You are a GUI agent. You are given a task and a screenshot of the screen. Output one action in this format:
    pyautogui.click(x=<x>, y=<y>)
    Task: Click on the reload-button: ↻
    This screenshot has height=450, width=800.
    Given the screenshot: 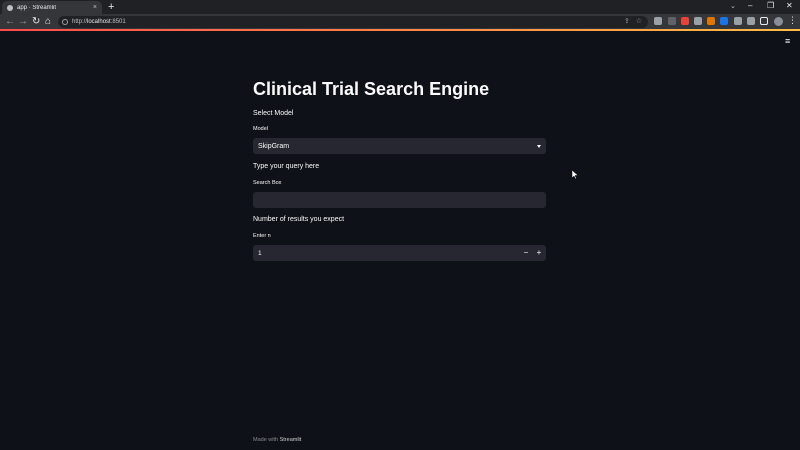 What is the action you would take?
    pyautogui.click(x=36, y=22)
    